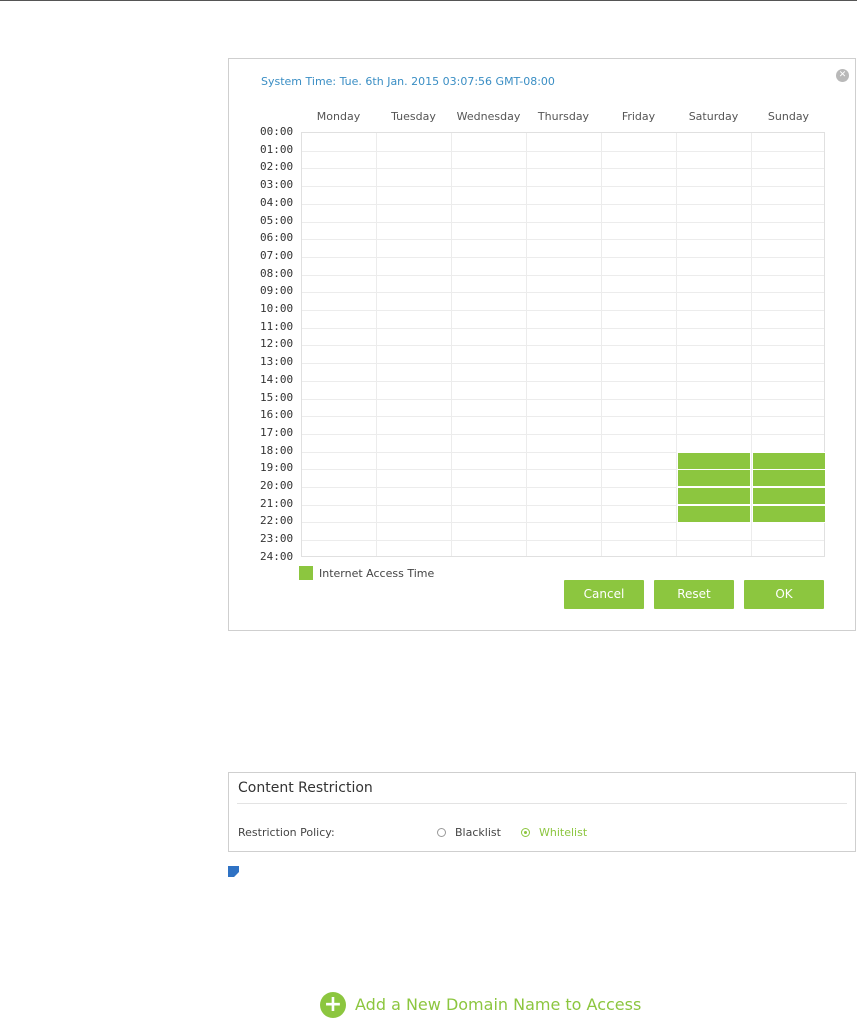 The height and width of the screenshot is (1021, 857). I want to click on hour-label: 19:00, so click(277, 468).